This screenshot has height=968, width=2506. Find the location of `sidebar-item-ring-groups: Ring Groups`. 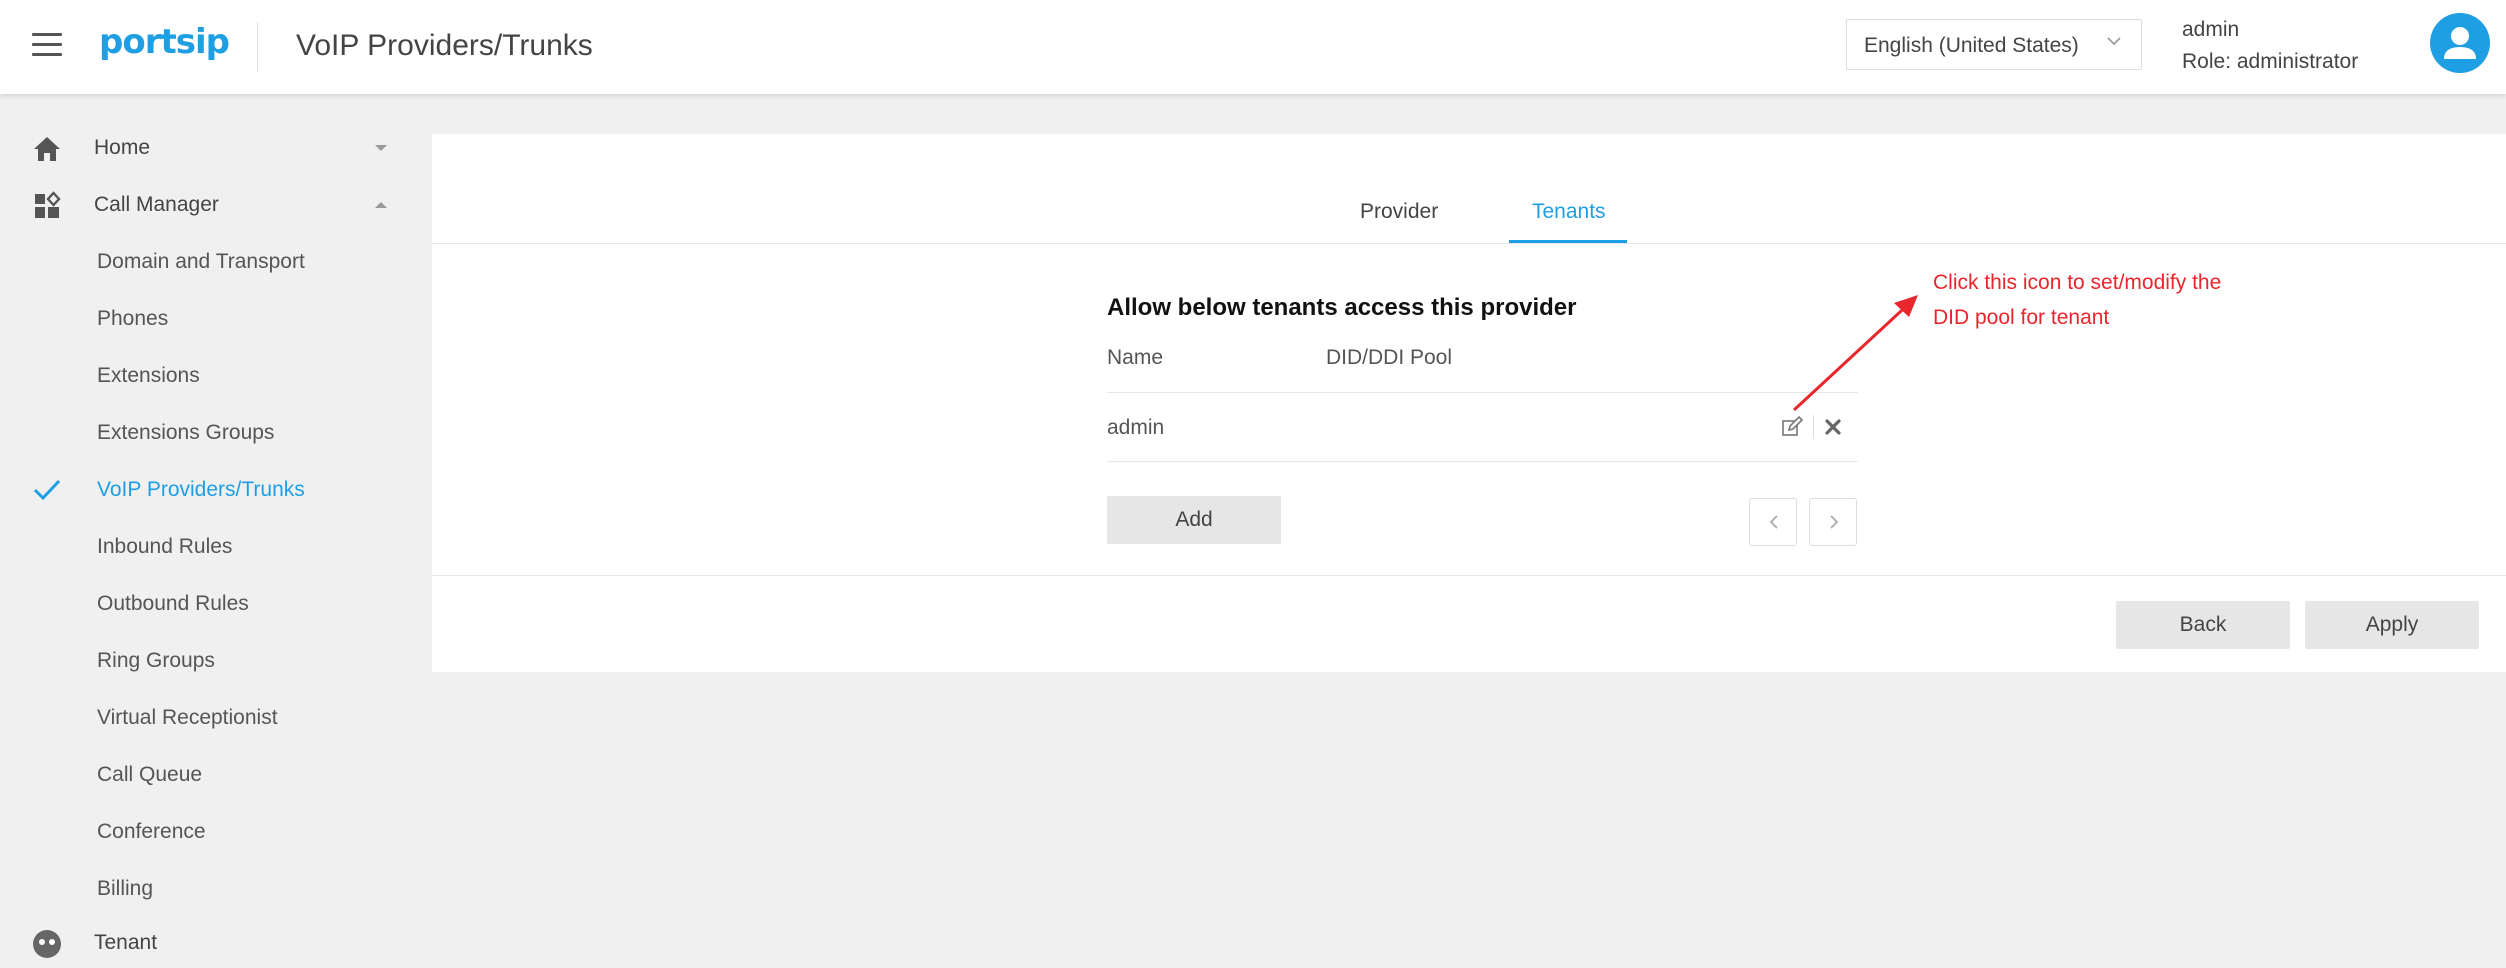

sidebar-item-ring-groups: Ring Groups is located at coordinates (210, 661).